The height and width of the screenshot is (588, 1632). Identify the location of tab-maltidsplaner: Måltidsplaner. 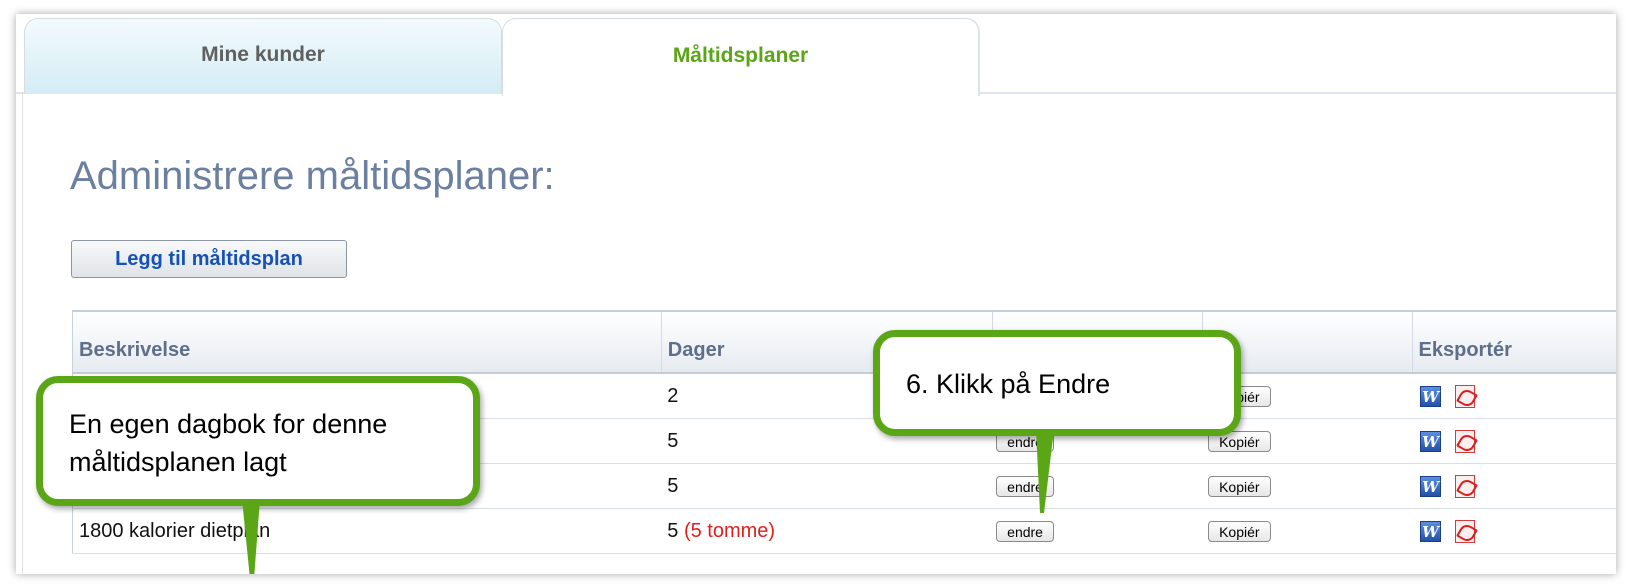
(741, 57).